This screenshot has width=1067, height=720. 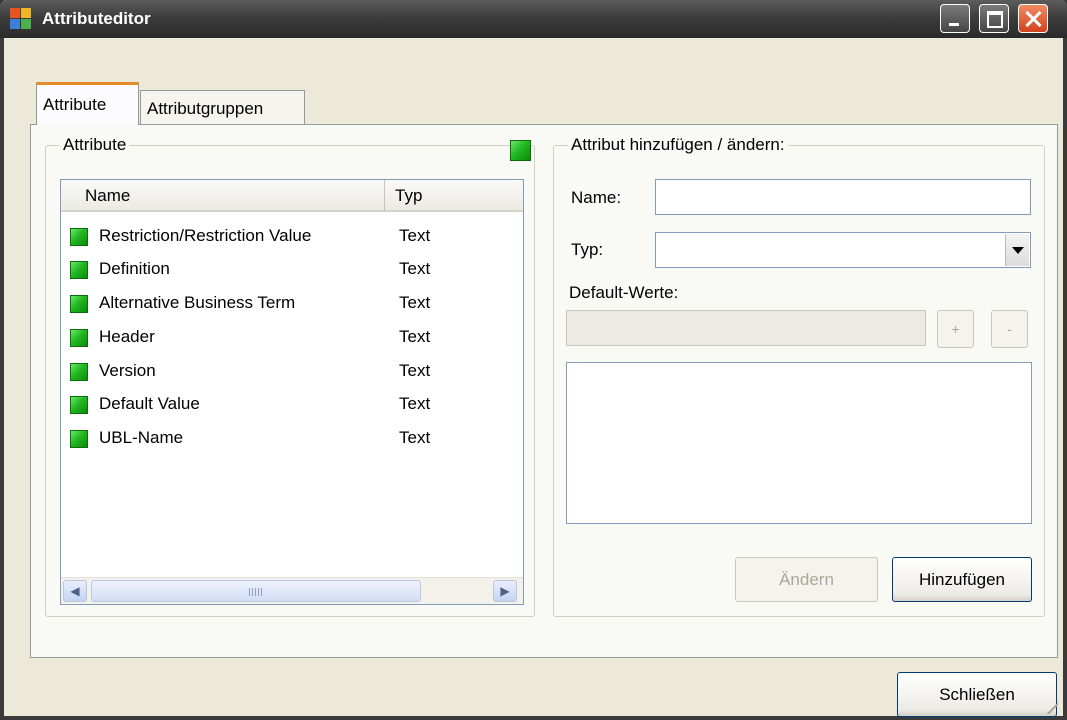 What do you see at coordinates (96, 18) in the screenshot?
I see `window-title: Attributeditor` at bounding box center [96, 18].